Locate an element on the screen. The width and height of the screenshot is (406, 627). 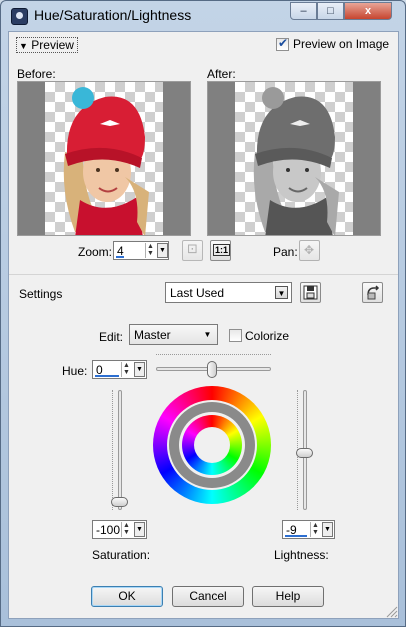
cancel-button: Cancel is located at coordinates (208, 596).